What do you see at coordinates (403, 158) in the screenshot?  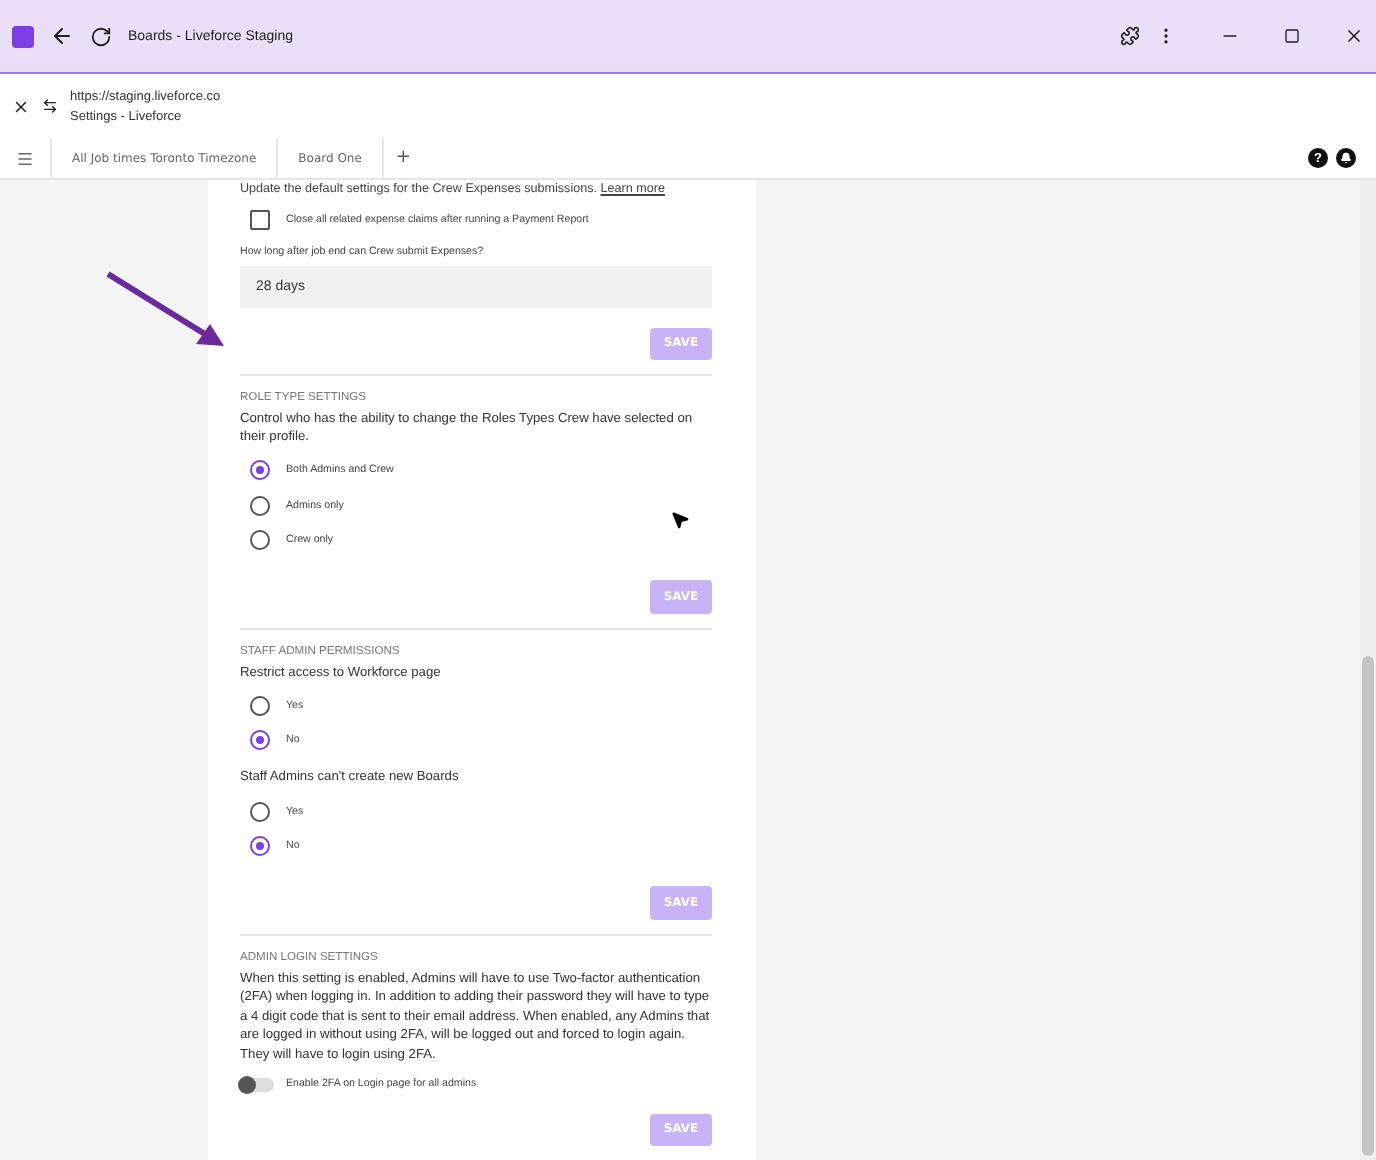 I see `add-tab-button: +` at bounding box center [403, 158].